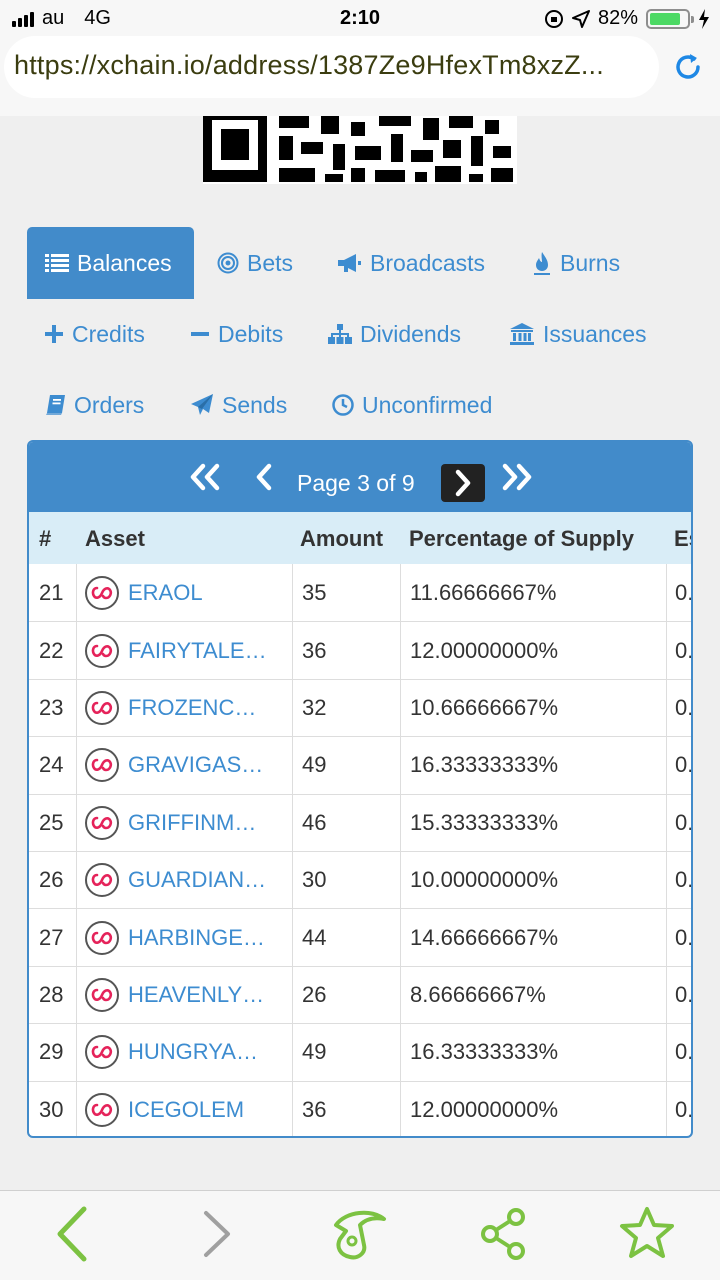 The height and width of the screenshot is (1280, 720). I want to click on bank-icon, so click(522, 334).